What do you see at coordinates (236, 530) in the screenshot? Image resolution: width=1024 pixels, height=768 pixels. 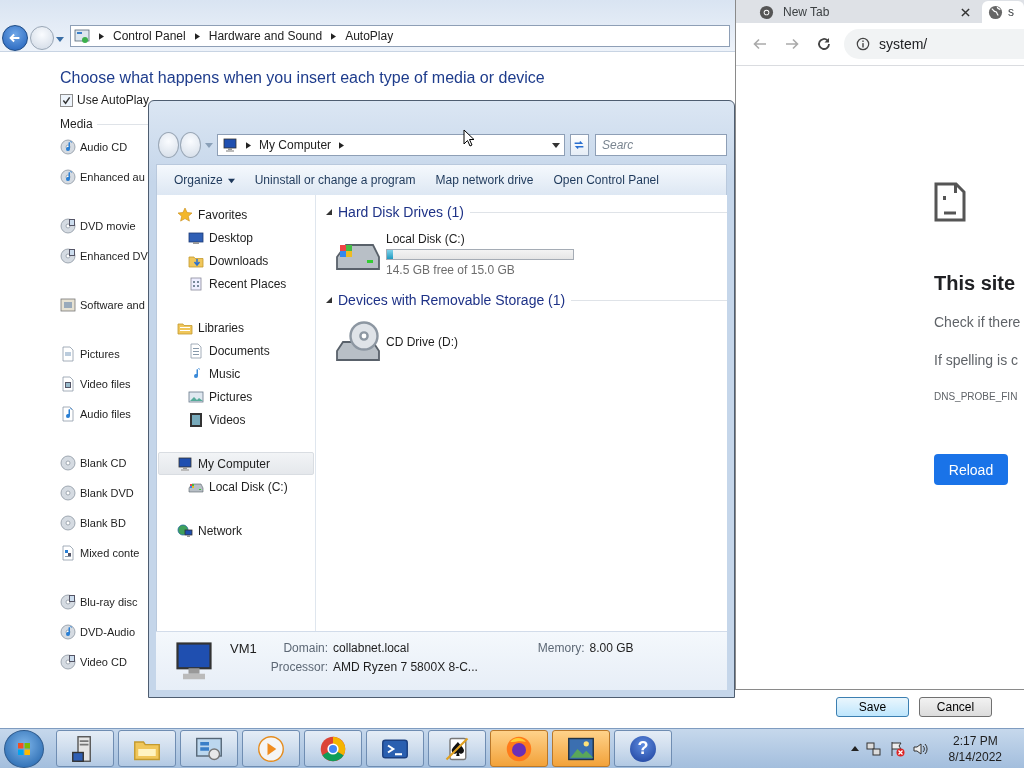 I see `nav-item: Network` at bounding box center [236, 530].